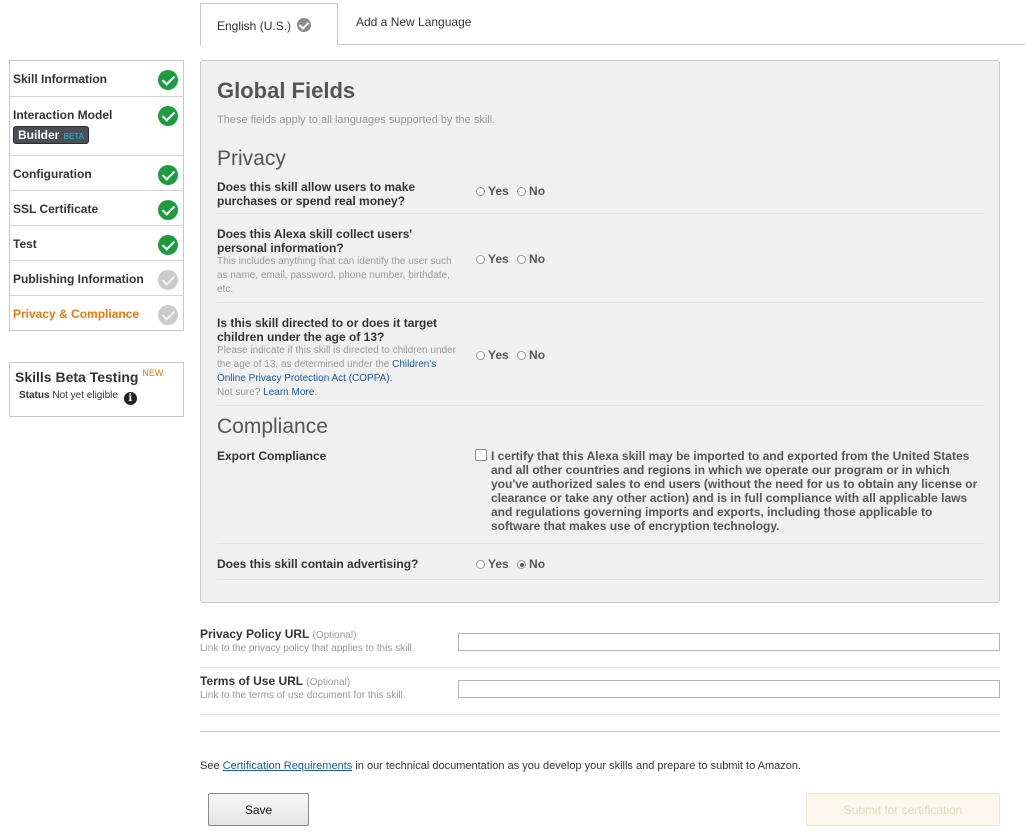  I want to click on sidebar-item-privacy-compliance: Privacy & Compliance, so click(96, 312).